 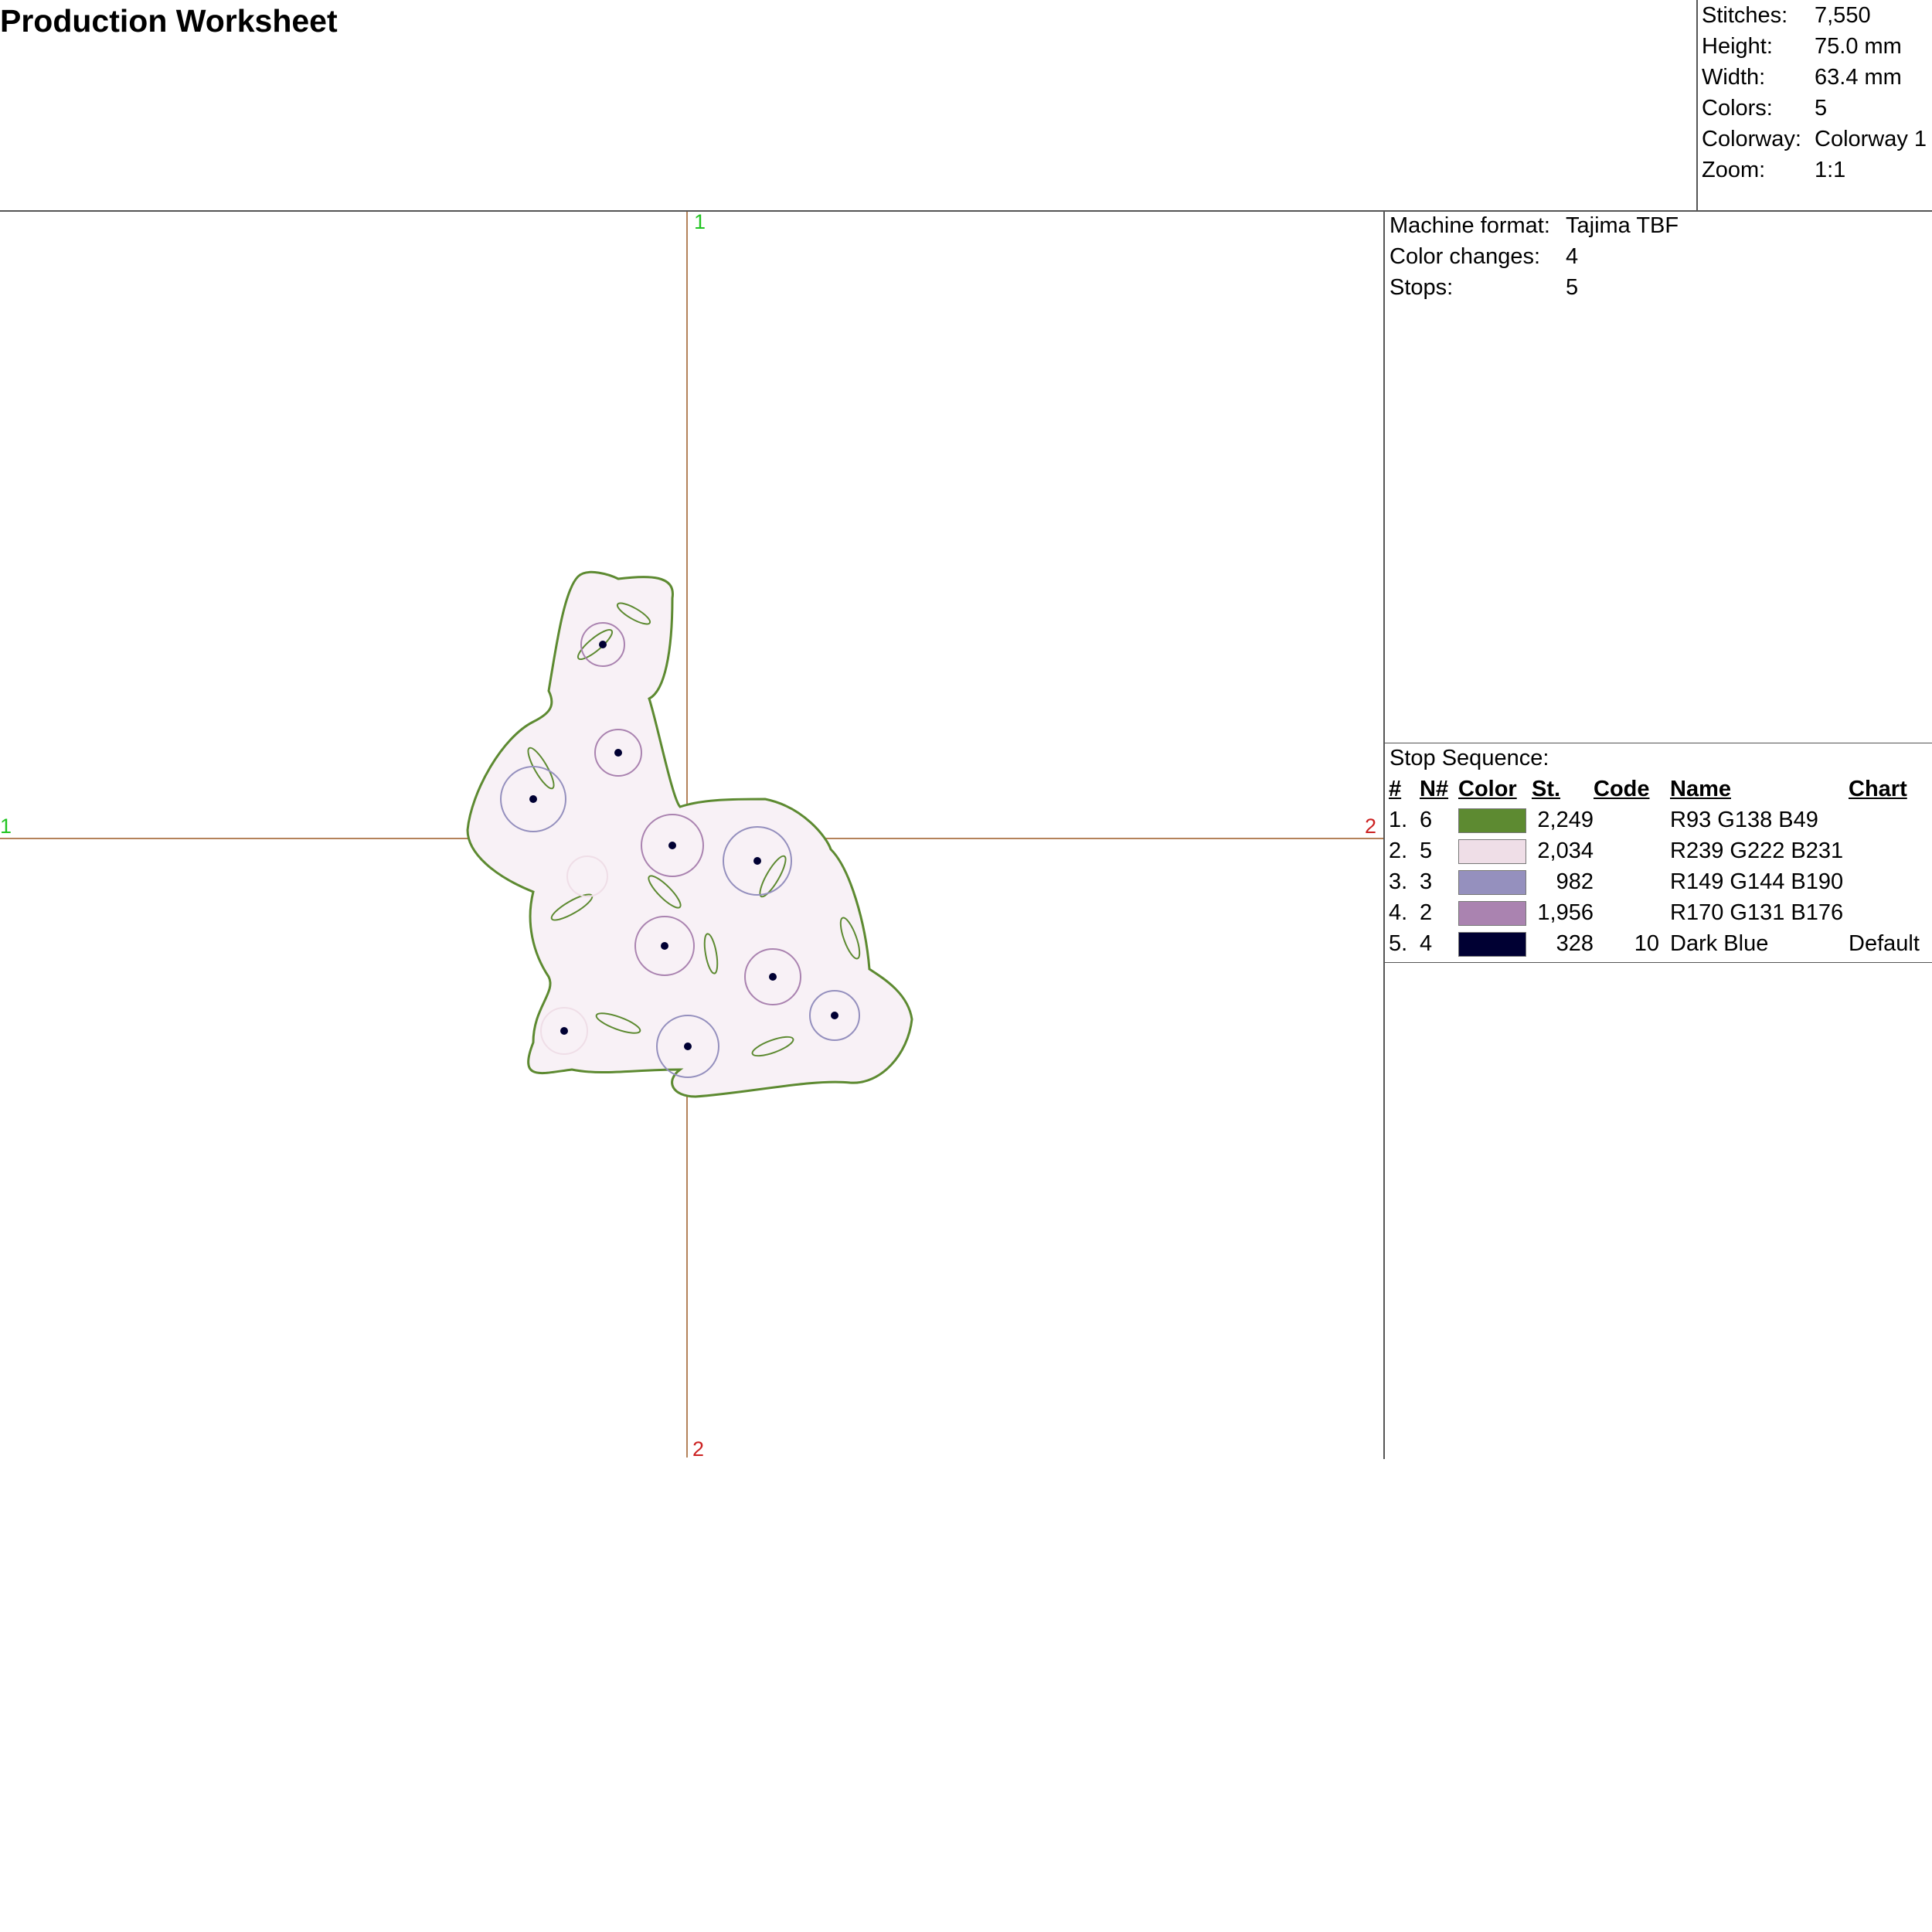 I want to click on stat-stitches: Stitches: 7,550, so click(x=1786, y=15).